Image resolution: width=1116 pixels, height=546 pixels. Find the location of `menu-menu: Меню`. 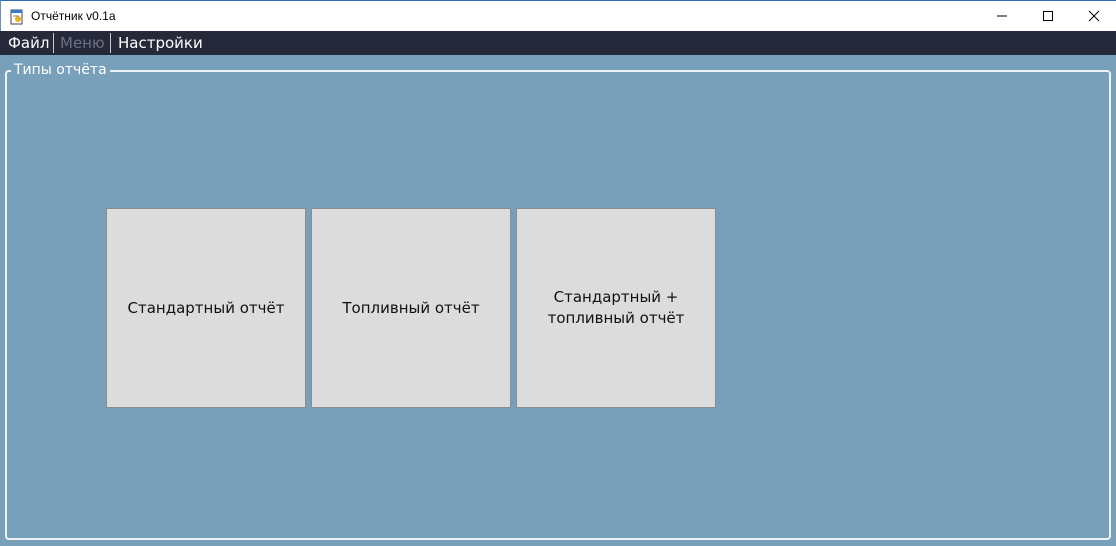

menu-menu: Меню is located at coordinates (82, 43).